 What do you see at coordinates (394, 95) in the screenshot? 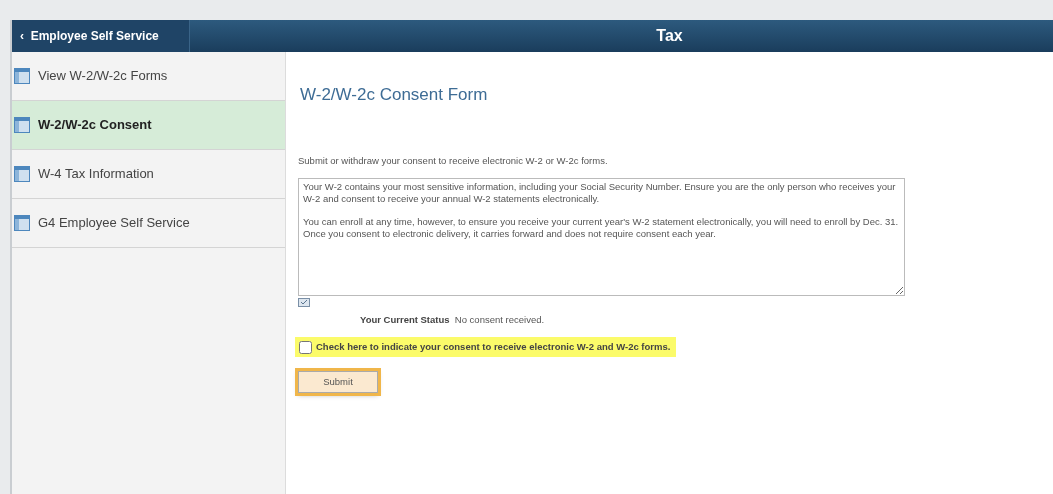
I see `form-title: W-2/W-2c Consent Form` at bounding box center [394, 95].